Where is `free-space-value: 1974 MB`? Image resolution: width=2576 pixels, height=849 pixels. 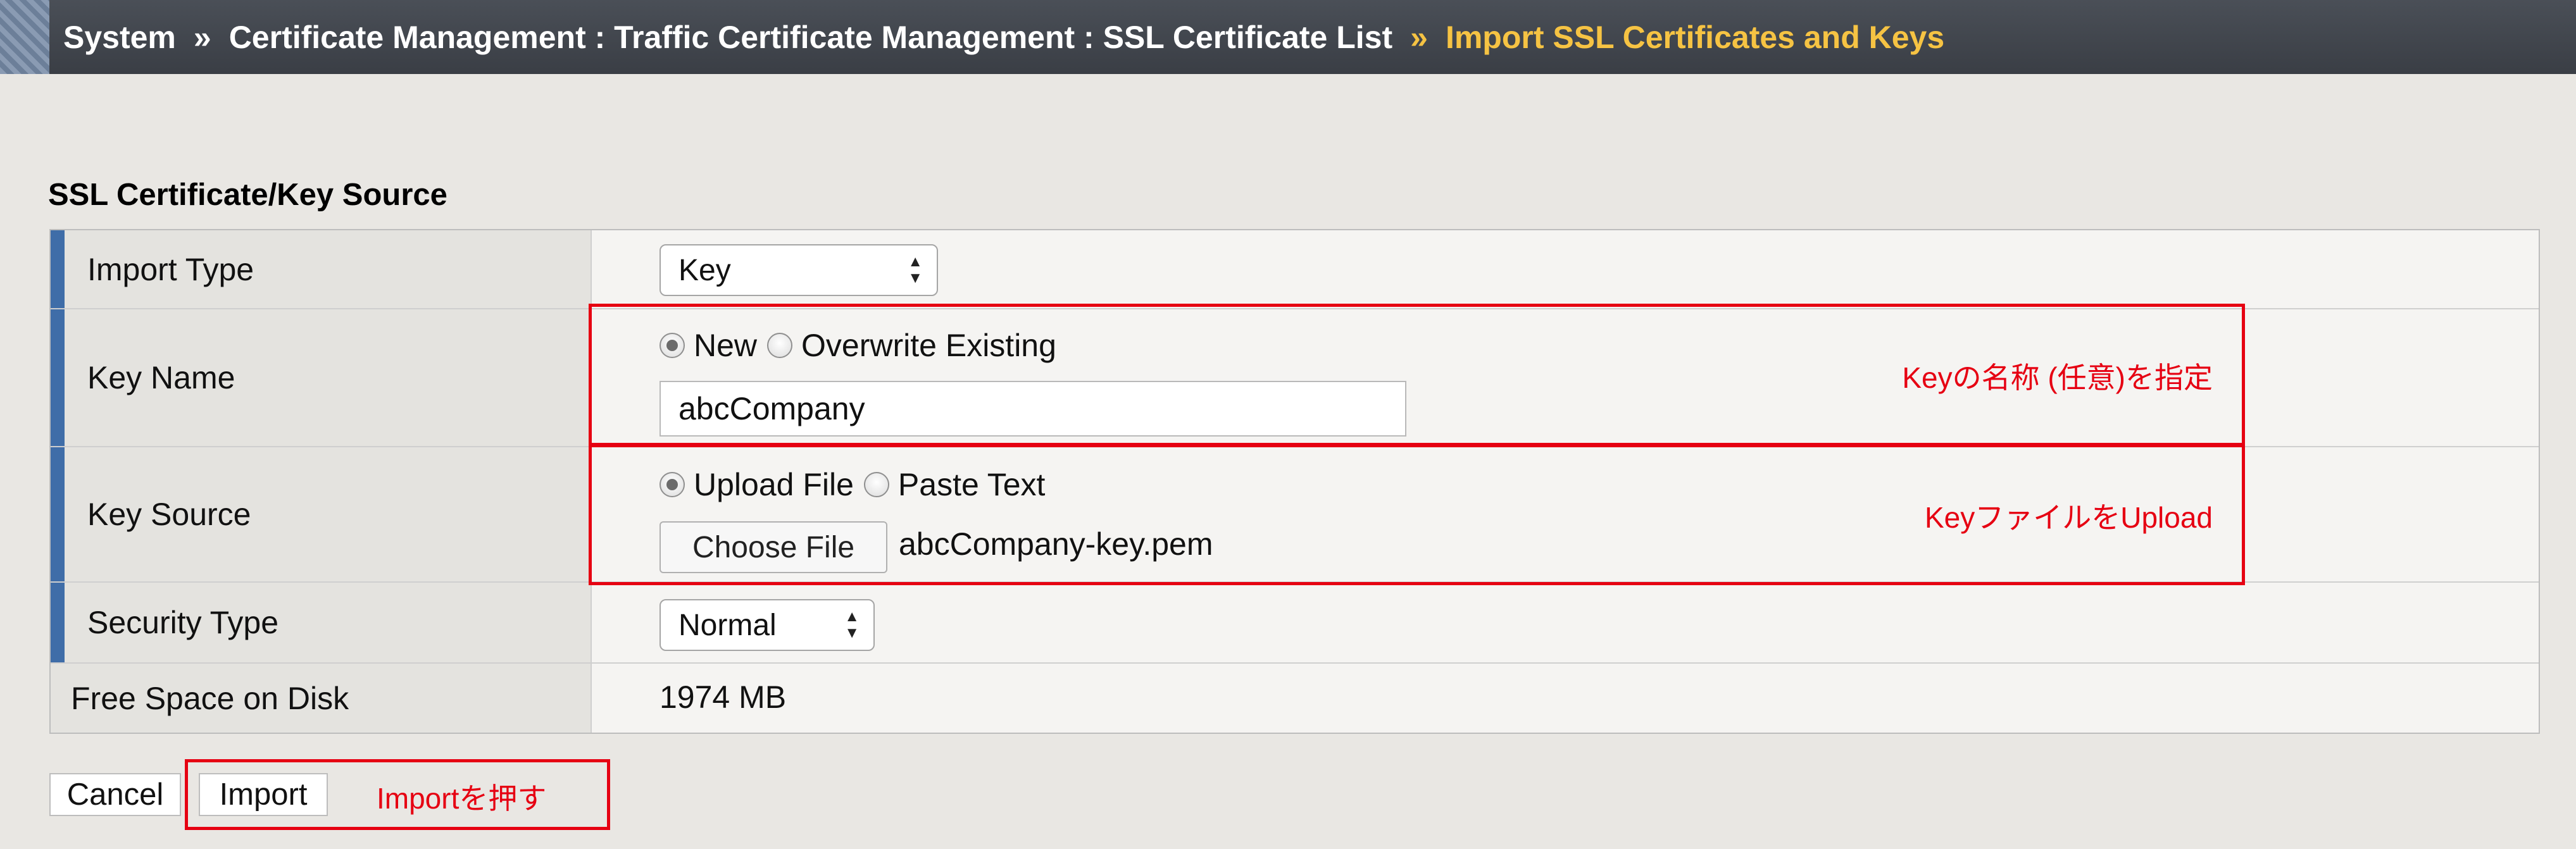
free-space-value: 1974 MB is located at coordinates (723, 697).